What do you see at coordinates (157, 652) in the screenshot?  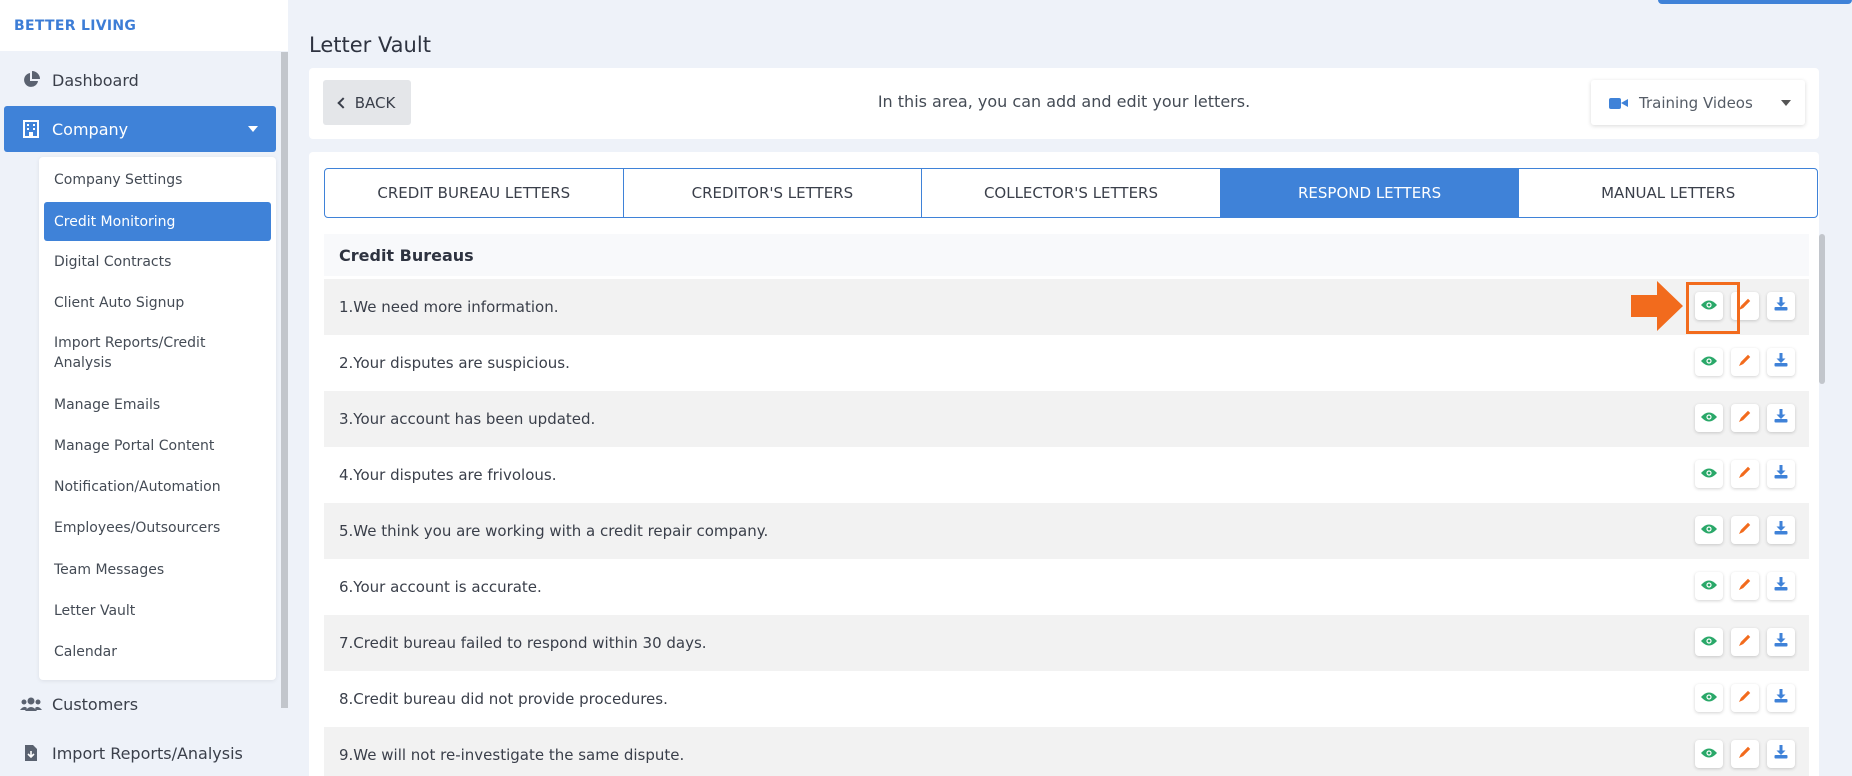 I see `submenu-item-calendar: Calendar` at bounding box center [157, 652].